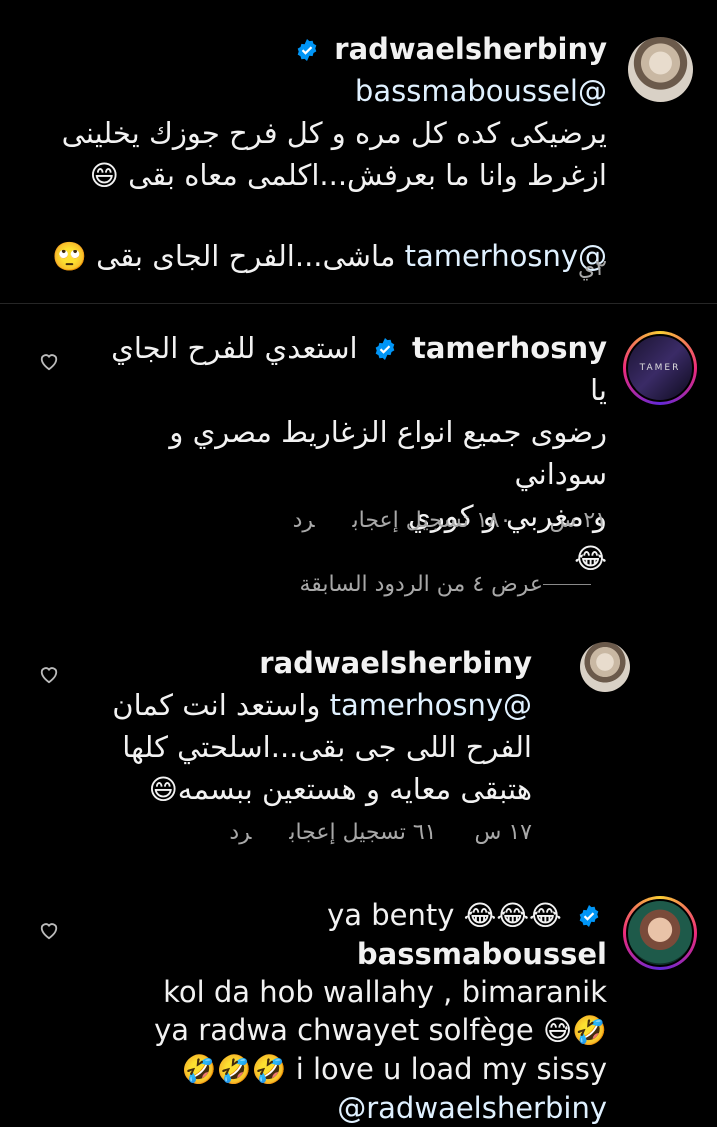  What do you see at coordinates (344, 1030) in the screenshot?
I see `comment-4-line-3: ya radwa chwayet solfège` at bounding box center [344, 1030].